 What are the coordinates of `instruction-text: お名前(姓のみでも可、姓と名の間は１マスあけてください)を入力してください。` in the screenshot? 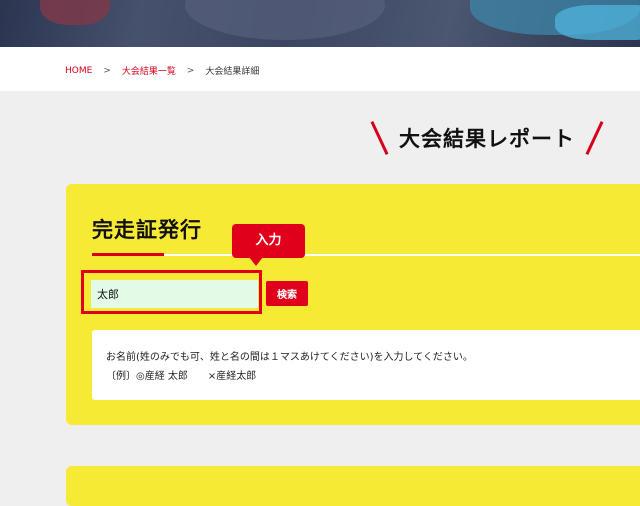 It's located at (289, 357).